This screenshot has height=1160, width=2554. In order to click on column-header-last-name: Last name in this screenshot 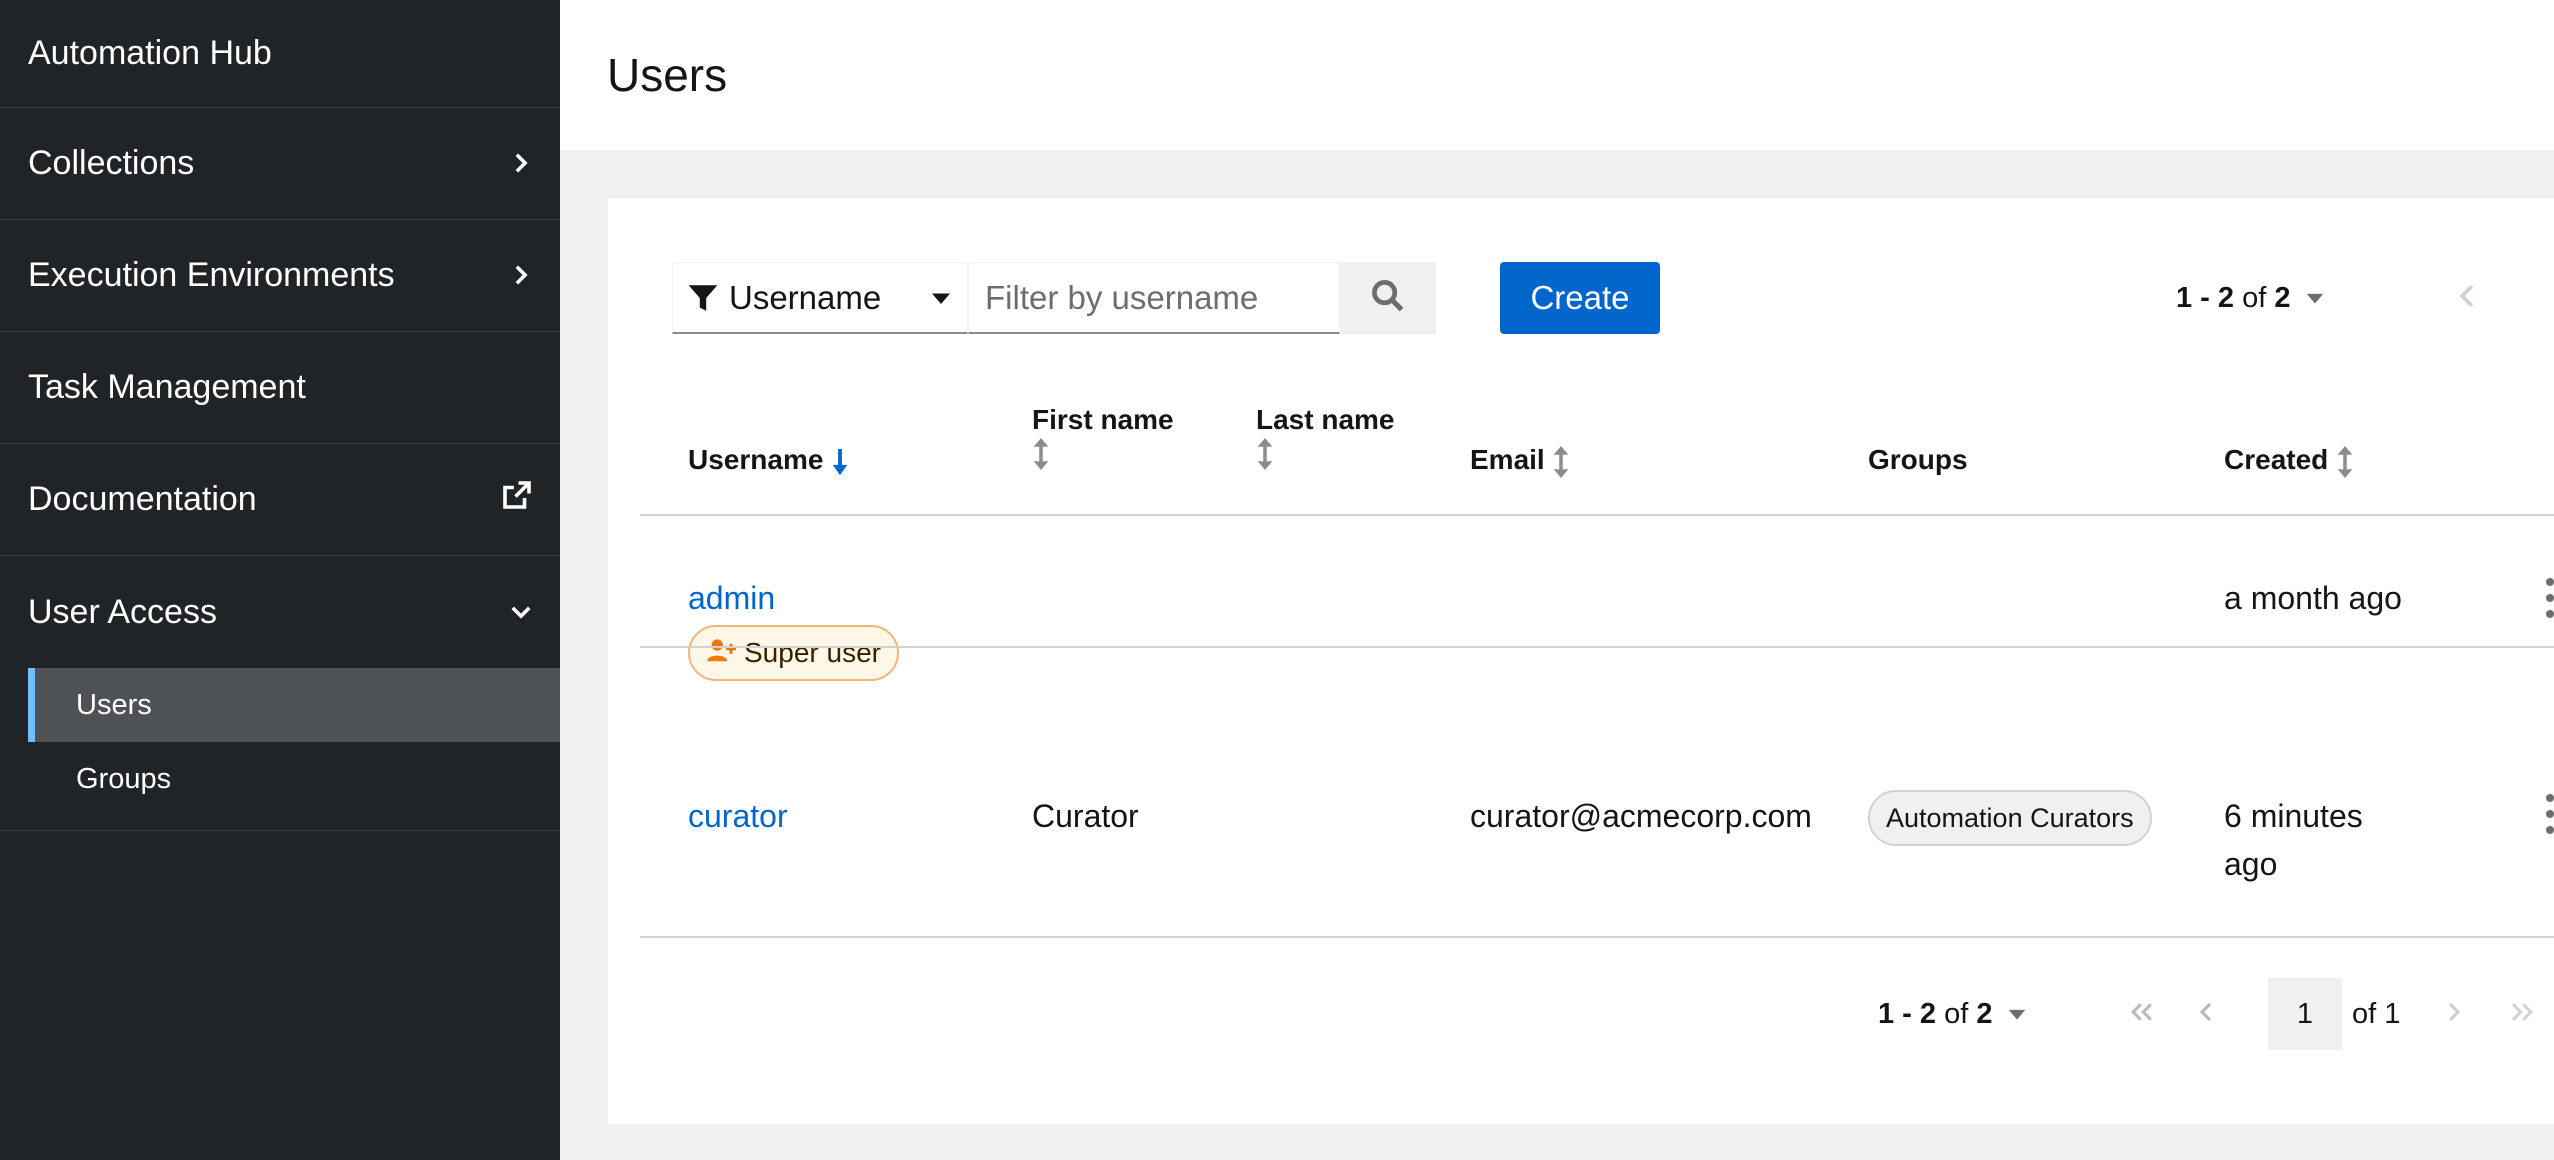, I will do `click(1325, 437)`.